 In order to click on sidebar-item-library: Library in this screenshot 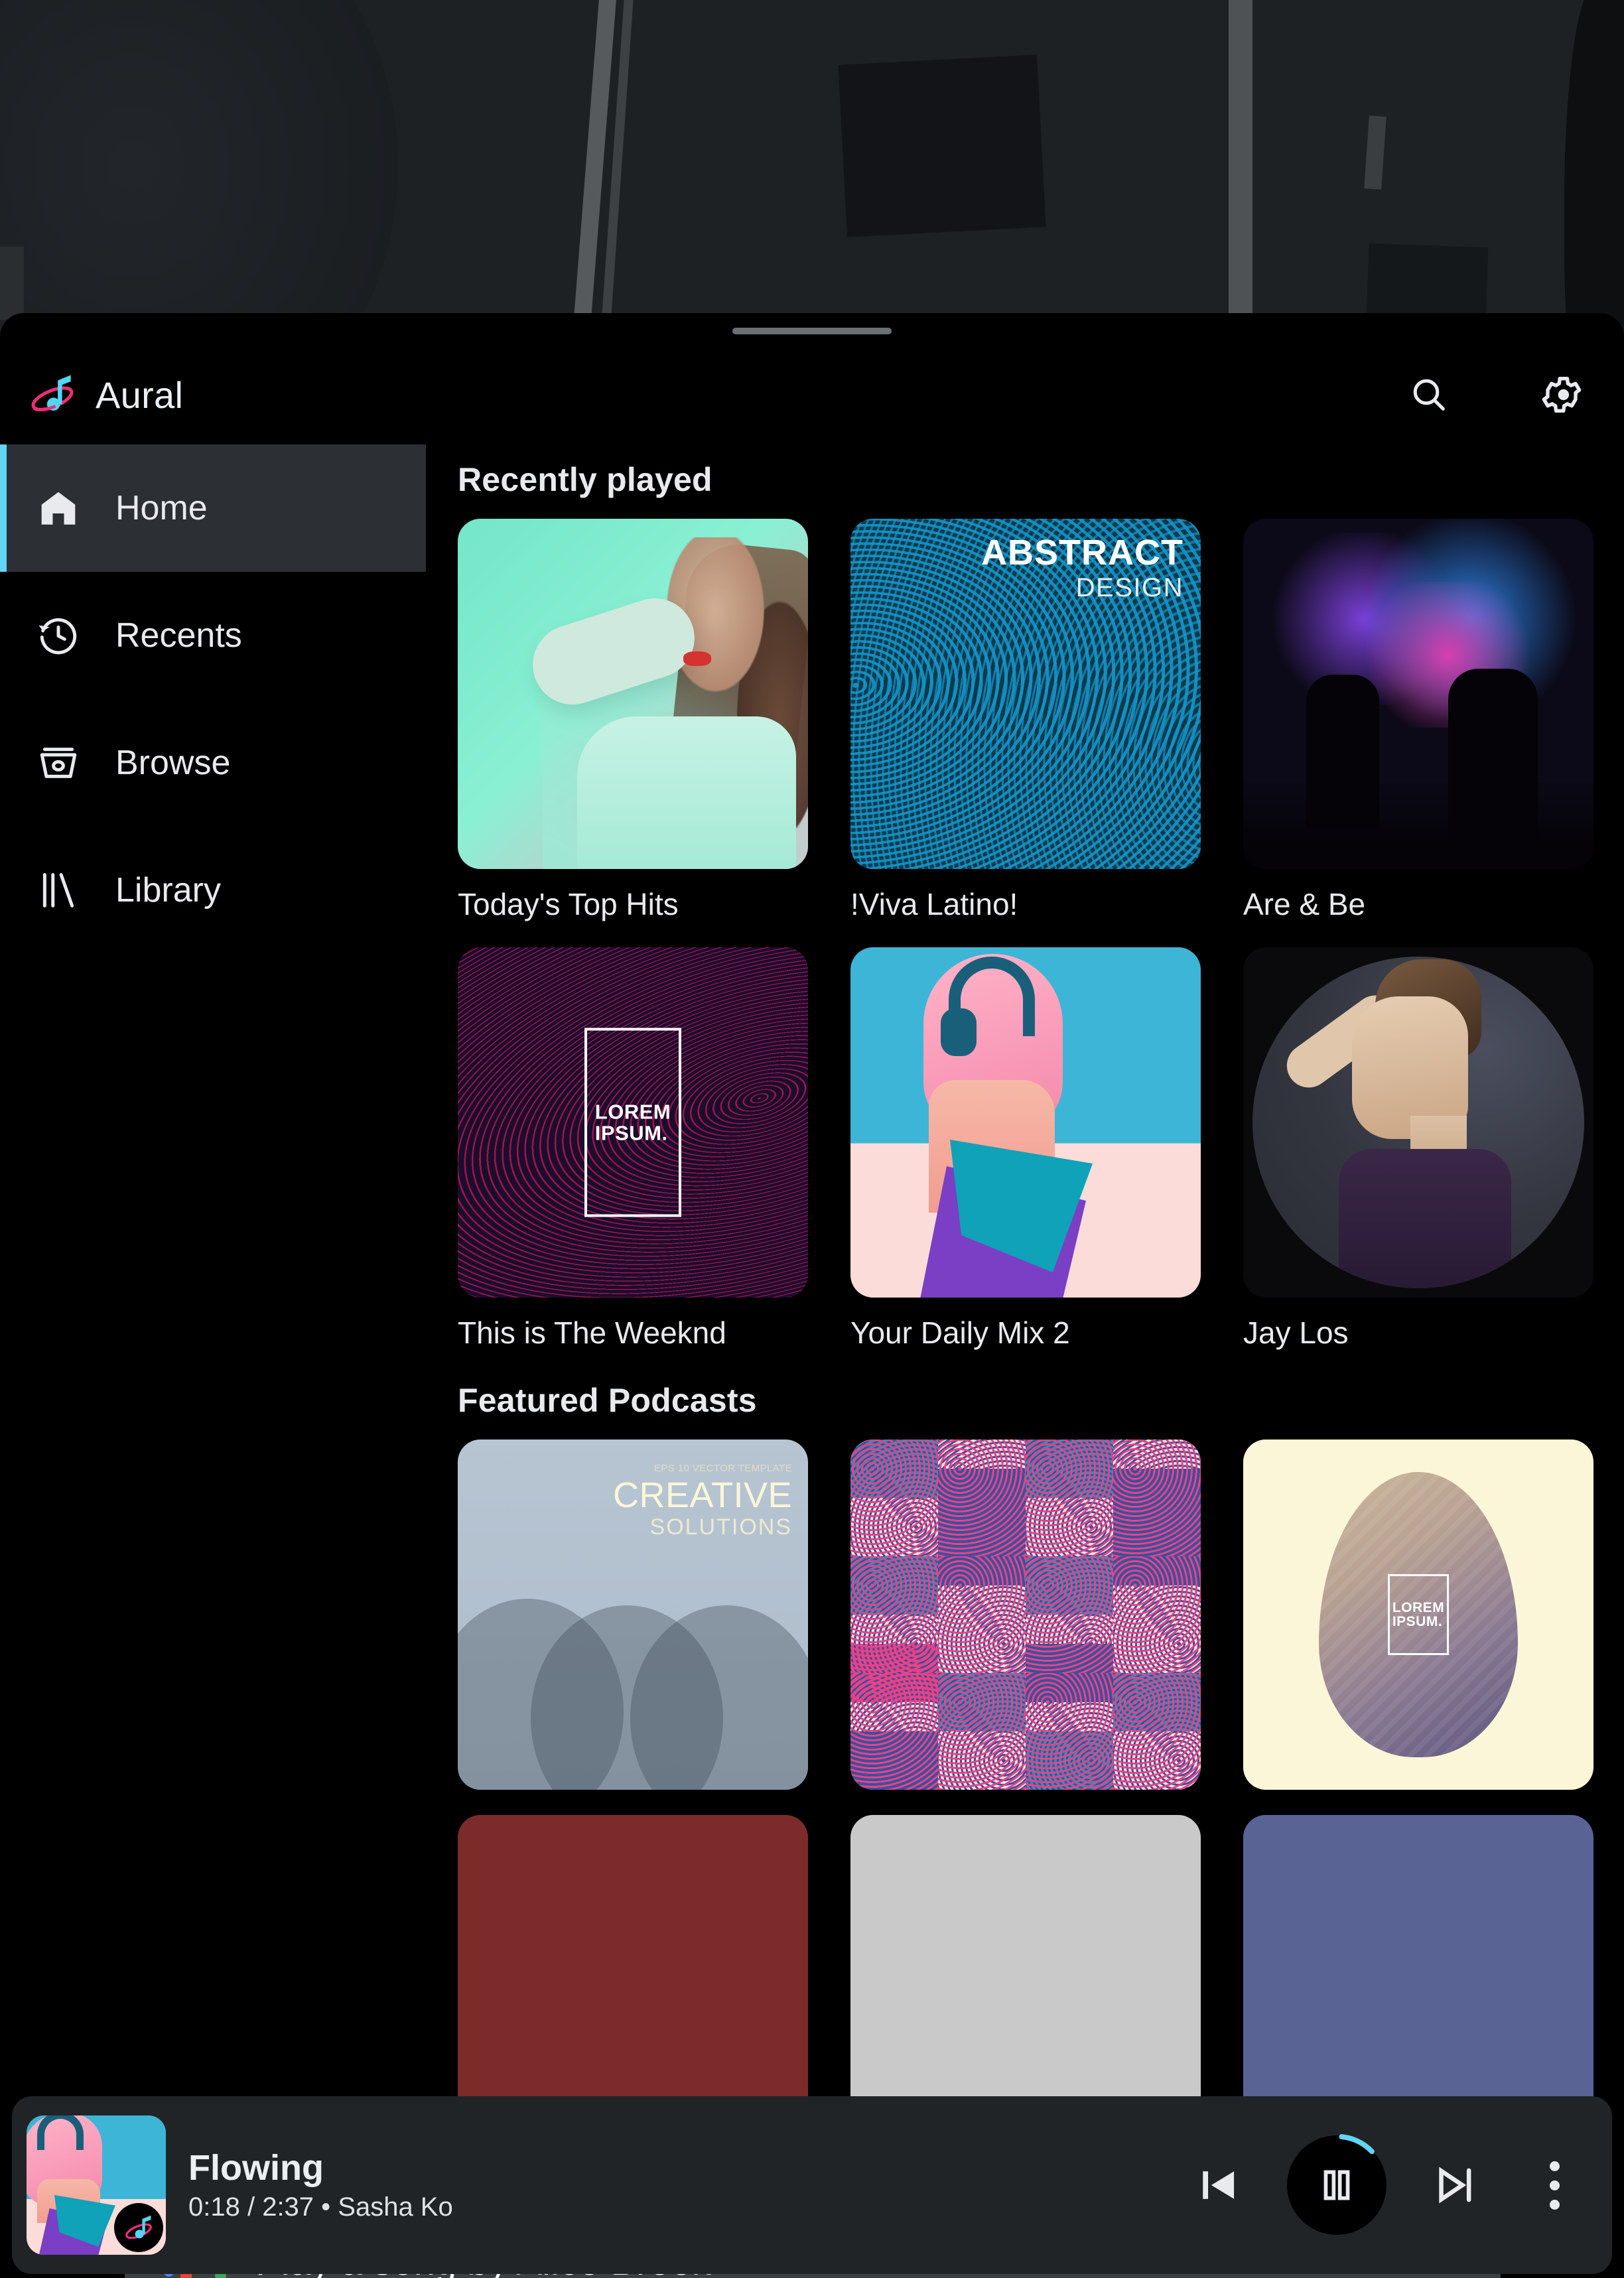, I will do `click(213, 890)`.